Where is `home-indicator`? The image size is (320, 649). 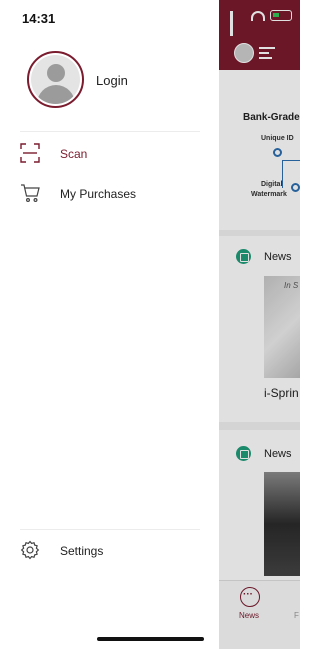
home-indicator is located at coordinates (150, 639).